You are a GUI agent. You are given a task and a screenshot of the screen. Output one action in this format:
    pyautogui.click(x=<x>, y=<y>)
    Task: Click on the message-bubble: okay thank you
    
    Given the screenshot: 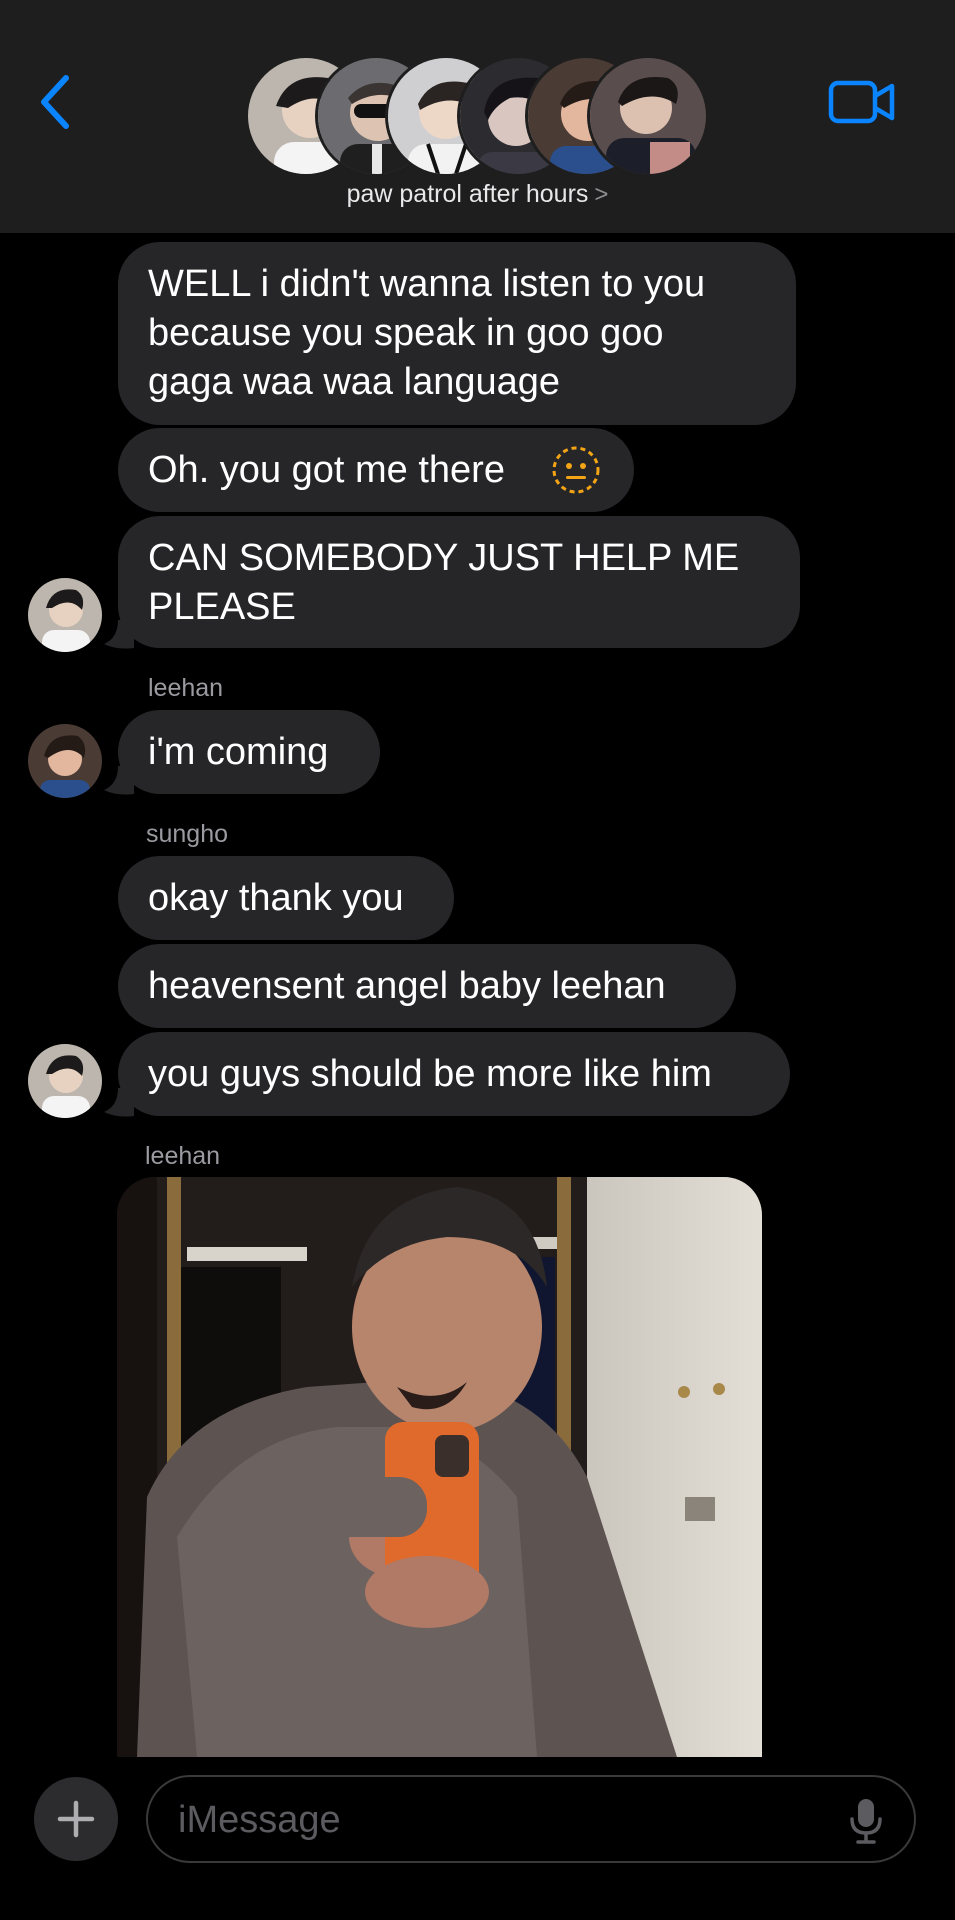 What is the action you would take?
    pyautogui.click(x=286, y=898)
    